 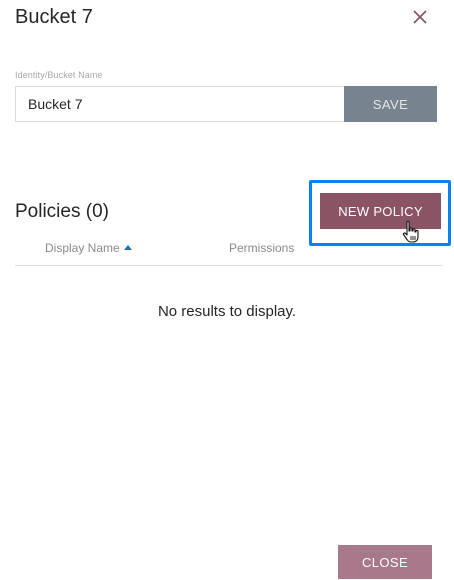 I want to click on column-header-display-name: Display Name, so click(x=88, y=248).